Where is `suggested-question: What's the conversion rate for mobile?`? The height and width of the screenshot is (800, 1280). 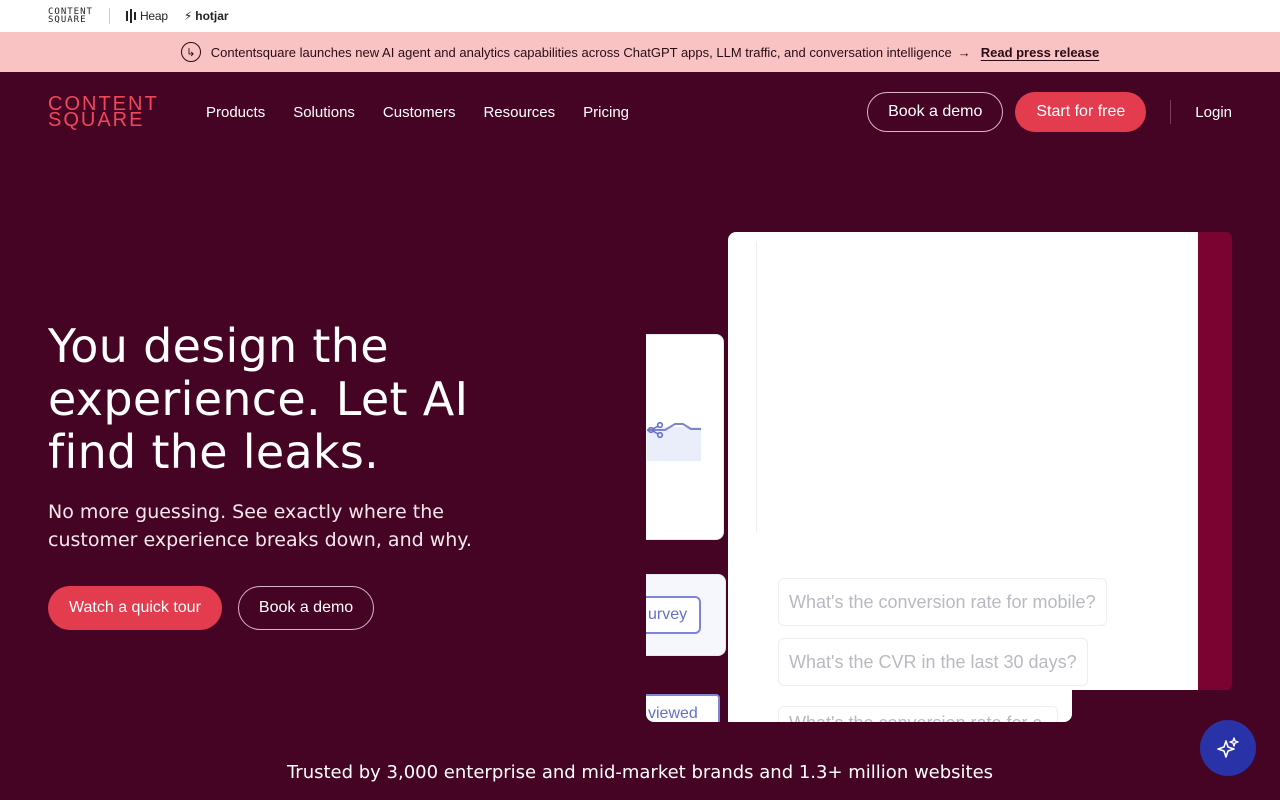
suggested-question: What's the conversion rate for mobile? is located at coordinates (942, 602).